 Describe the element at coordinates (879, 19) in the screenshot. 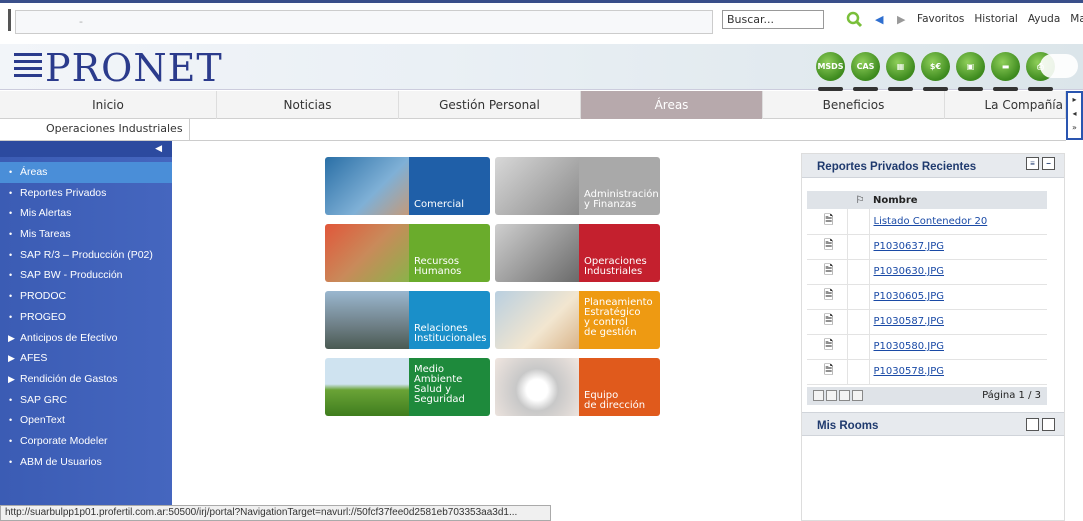

I see `back-arrow-icon: ◀` at that location.